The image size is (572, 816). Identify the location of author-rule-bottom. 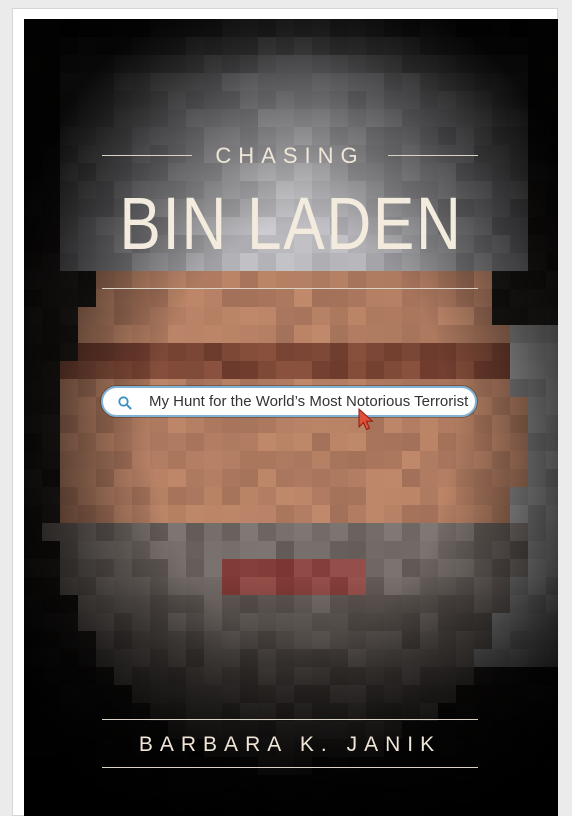
(290, 767).